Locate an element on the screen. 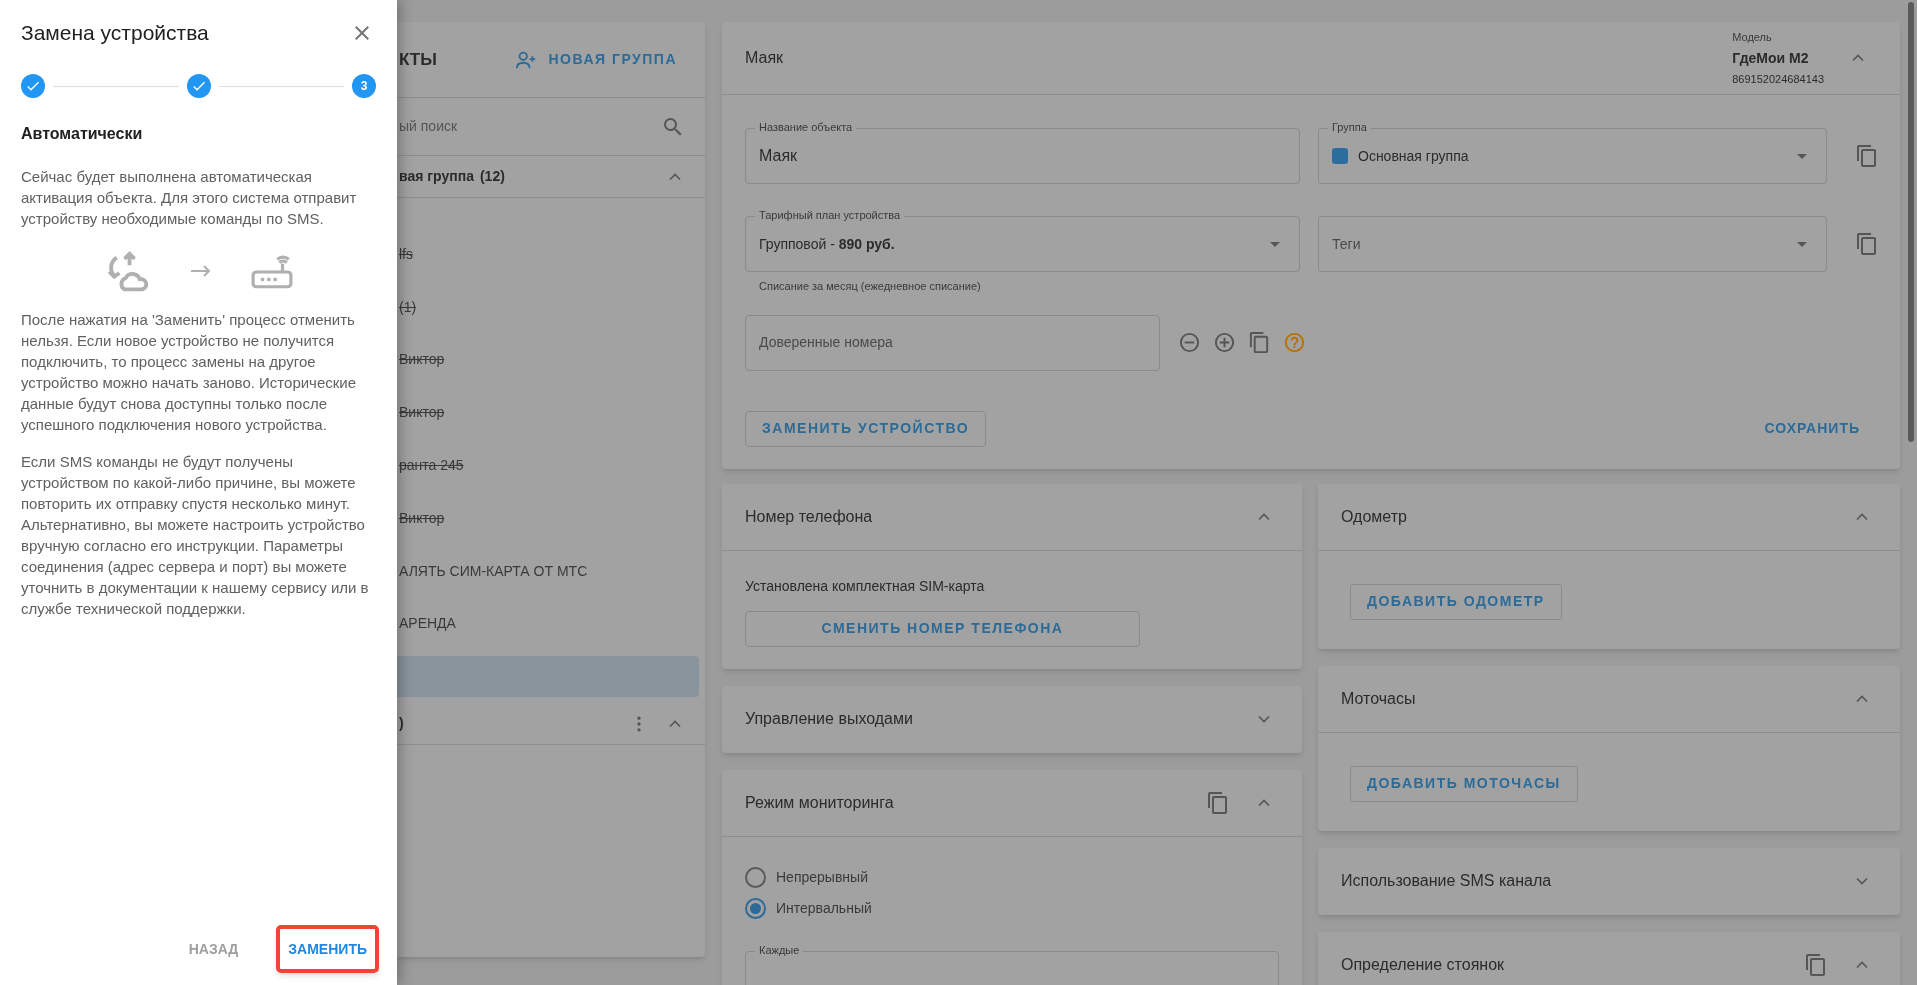 The width and height of the screenshot is (1917, 985). radio-label: Интервальный is located at coordinates (824, 908).